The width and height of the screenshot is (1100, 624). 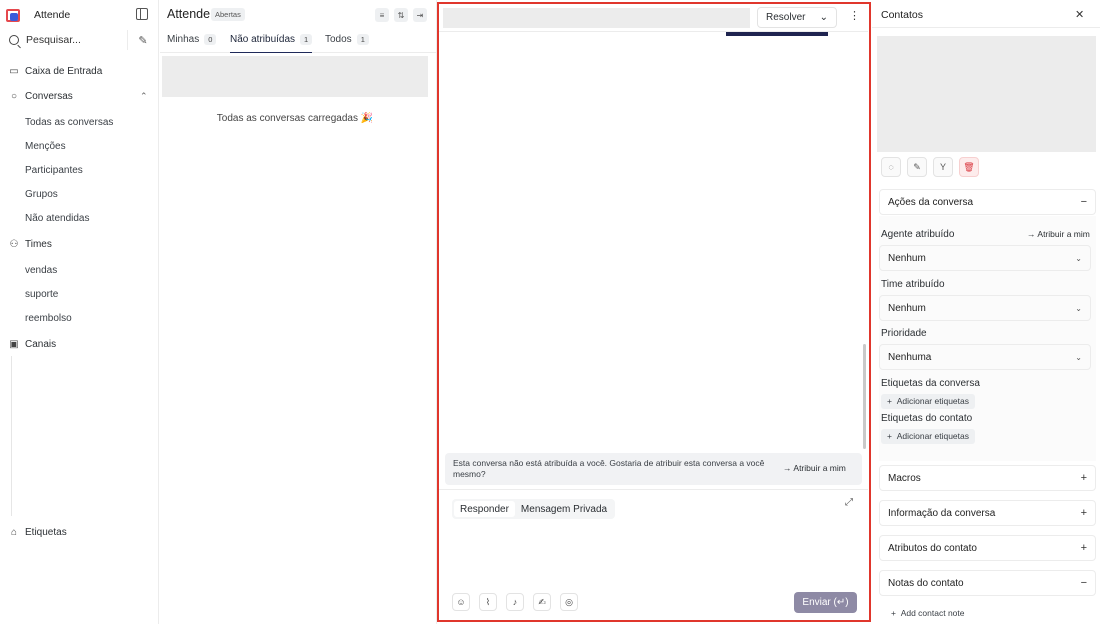 I want to click on sidebar-item-inbox: ▭ Caixa de Entrada, so click(x=55, y=71).